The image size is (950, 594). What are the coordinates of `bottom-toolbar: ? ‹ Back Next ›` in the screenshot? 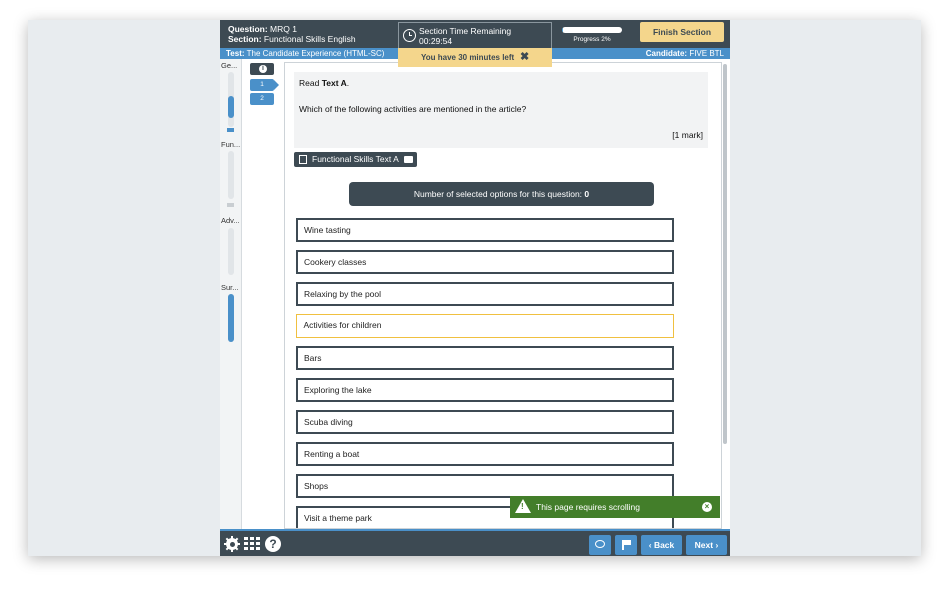 It's located at (475, 542).